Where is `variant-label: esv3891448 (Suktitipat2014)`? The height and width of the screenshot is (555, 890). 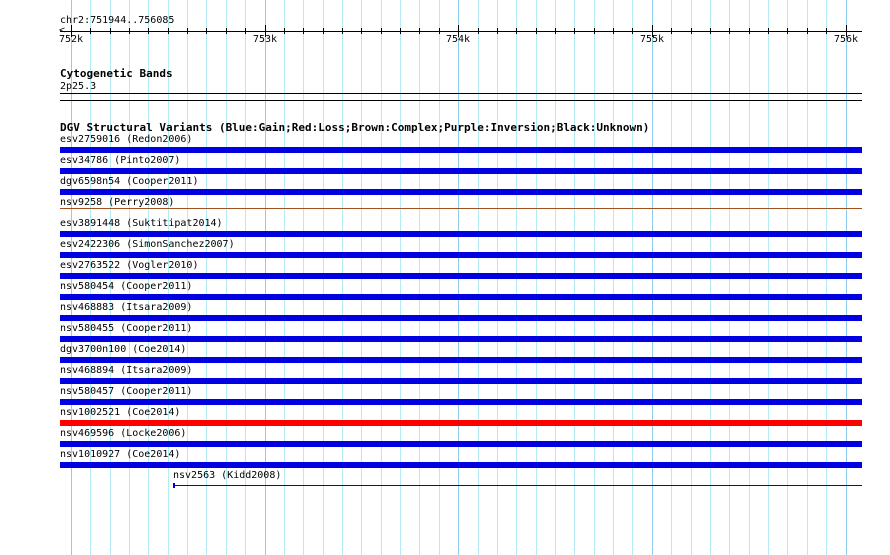
variant-label: esv3891448 (Suktitipat2014) is located at coordinates (141, 223).